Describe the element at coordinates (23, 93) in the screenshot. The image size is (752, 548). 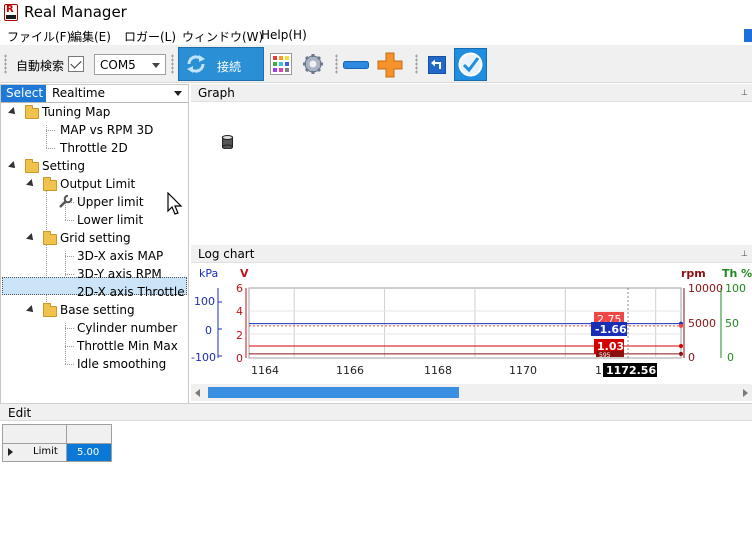
I see `select-tab: Select` at that location.